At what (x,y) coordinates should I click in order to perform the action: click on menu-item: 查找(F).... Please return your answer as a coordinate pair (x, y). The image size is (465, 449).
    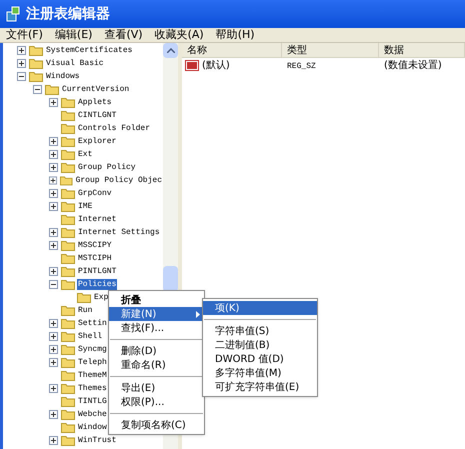
    Looking at the image, I should click on (156, 328).